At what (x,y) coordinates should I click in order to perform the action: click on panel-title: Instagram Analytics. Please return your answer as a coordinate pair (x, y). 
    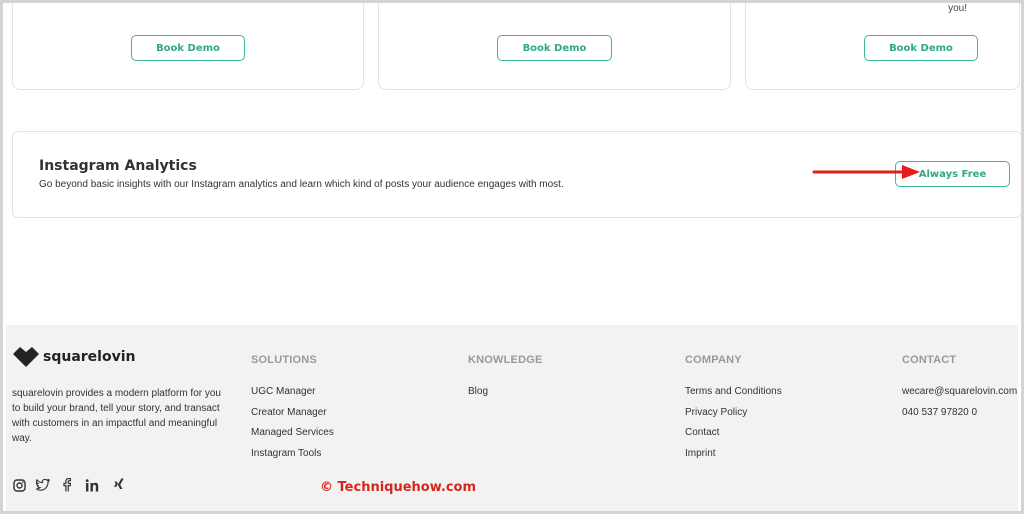
    Looking at the image, I should click on (118, 166).